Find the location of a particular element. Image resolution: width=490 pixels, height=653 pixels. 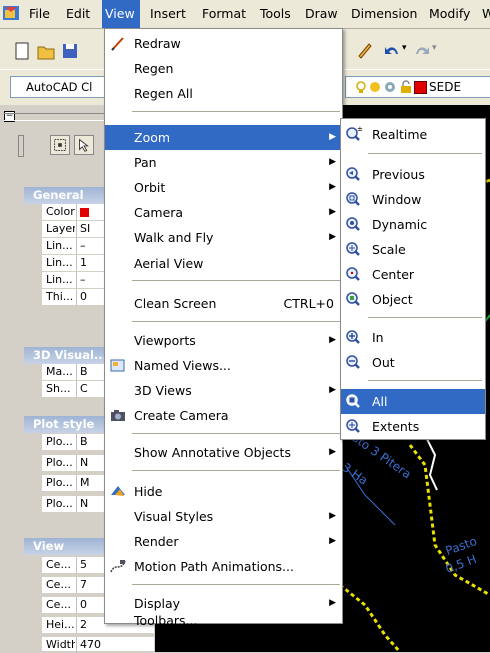

save-icon is located at coordinates (70, 51).